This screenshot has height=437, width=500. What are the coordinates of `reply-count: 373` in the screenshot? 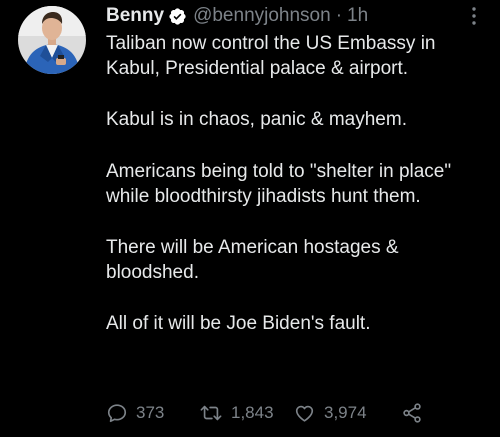 It's located at (150, 412).